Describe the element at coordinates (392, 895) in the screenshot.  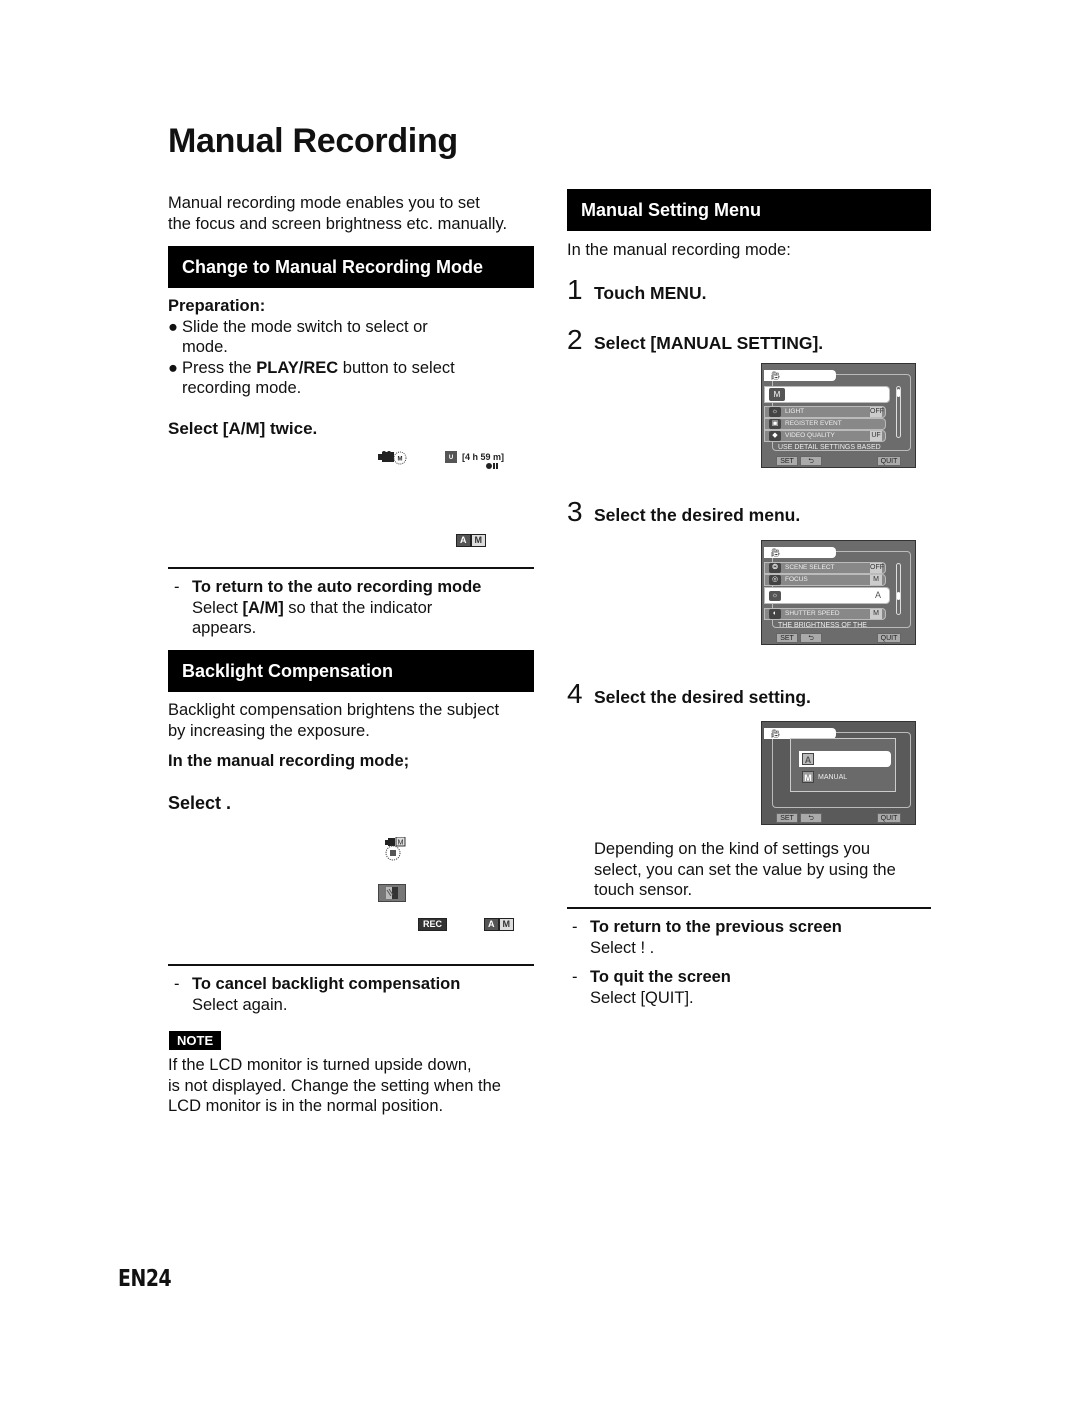
I see `backlight-button` at that location.